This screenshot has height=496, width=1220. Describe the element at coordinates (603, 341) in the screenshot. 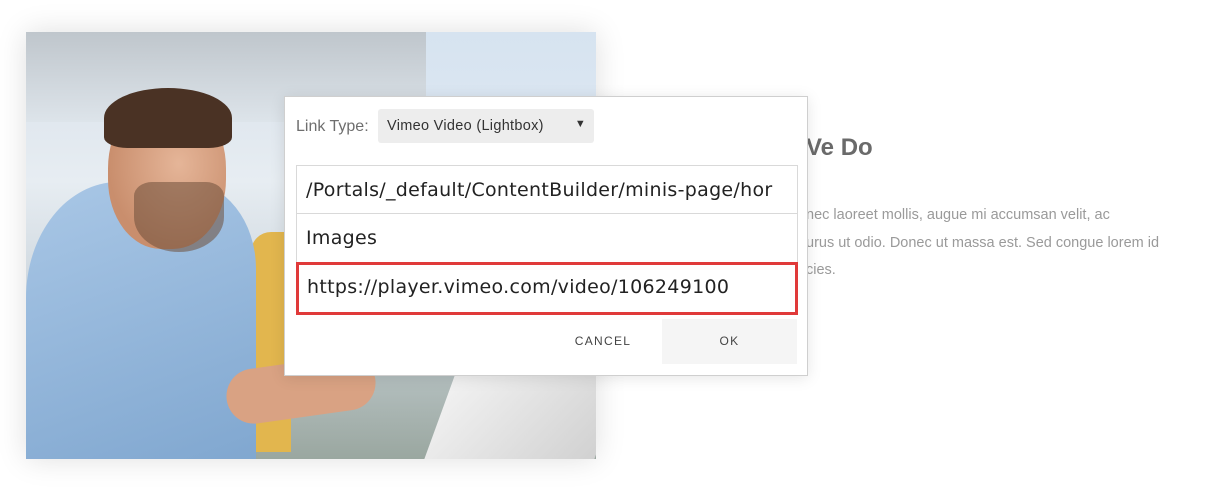

I see `cancel-button: CANCEL` at that location.